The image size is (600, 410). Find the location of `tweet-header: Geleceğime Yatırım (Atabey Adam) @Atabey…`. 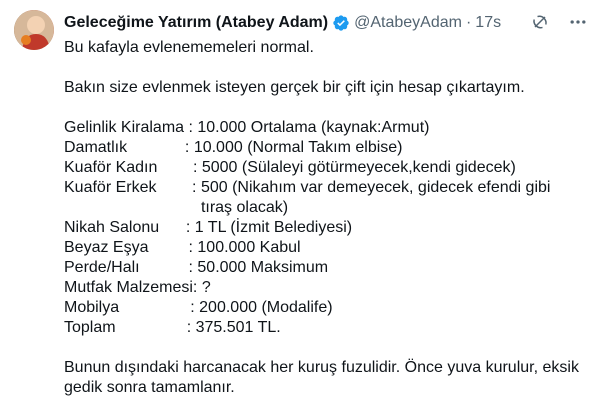

tweet-header: Geleceğime Yatırım (Atabey Adam) @Atabey… is located at coordinates (326, 23).